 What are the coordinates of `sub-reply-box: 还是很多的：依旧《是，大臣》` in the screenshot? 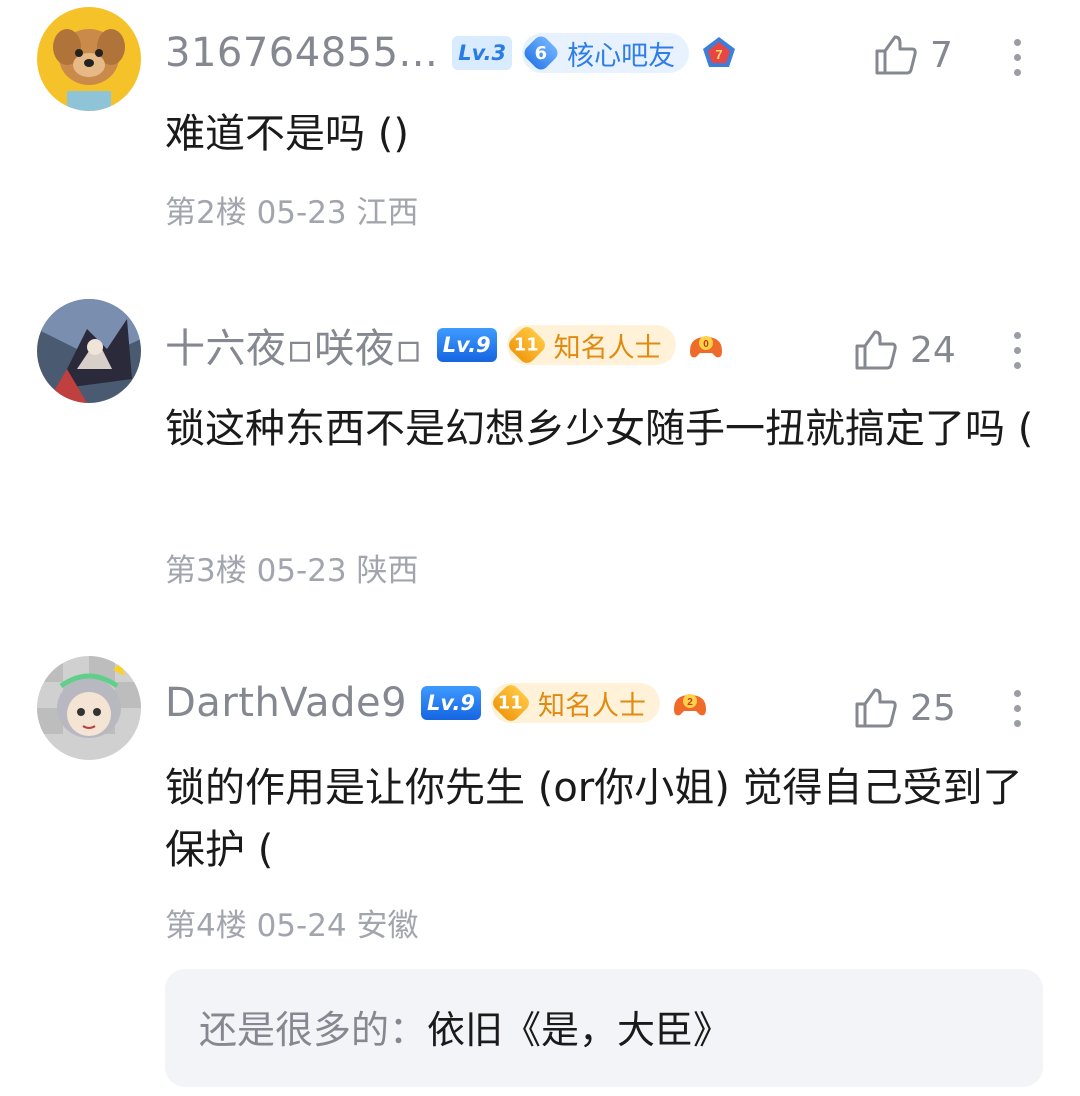 It's located at (604, 1028).